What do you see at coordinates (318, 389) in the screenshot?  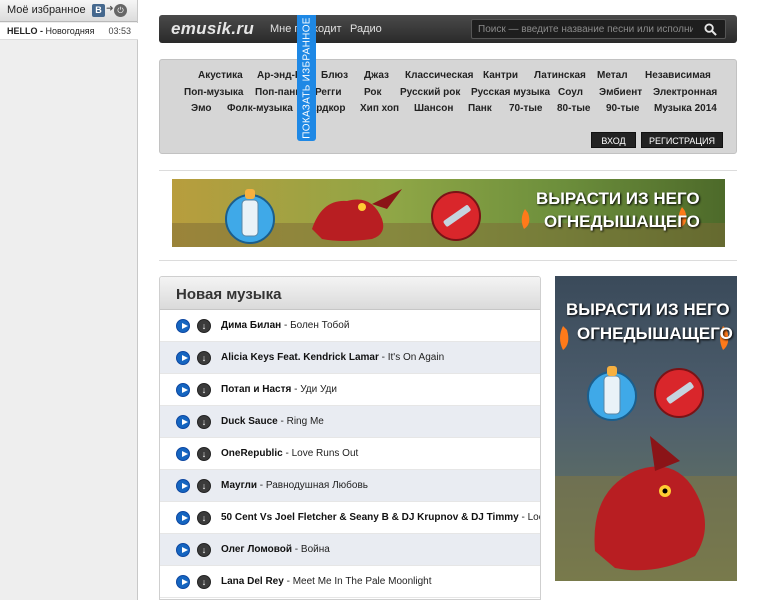 I see `track-song: Уди Уди` at bounding box center [318, 389].